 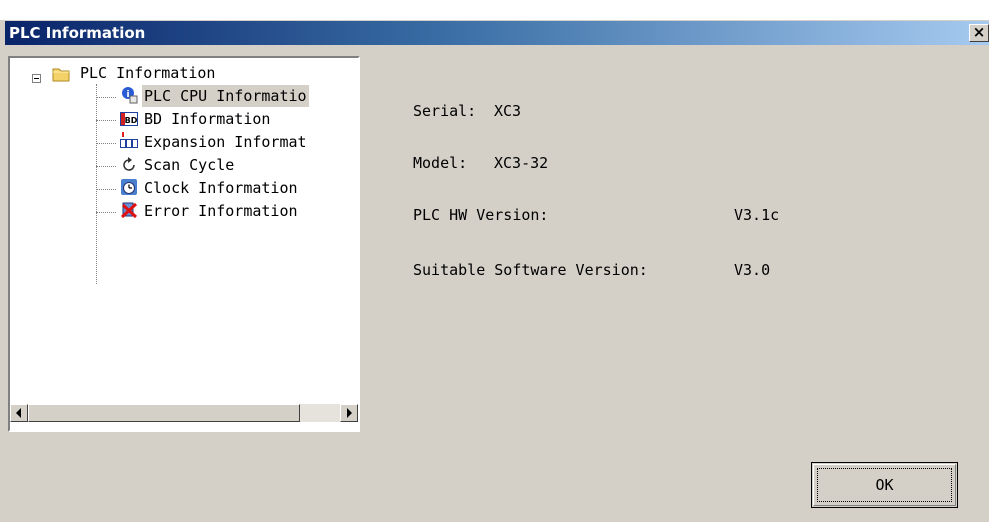 I want to click on dialog-title: PLC Information, so click(x=77, y=33).